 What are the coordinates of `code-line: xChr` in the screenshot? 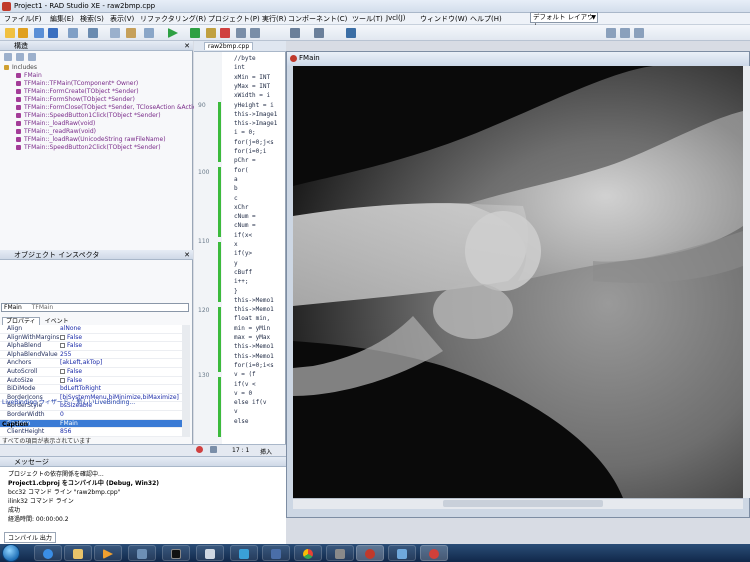 It's located at (241, 207).